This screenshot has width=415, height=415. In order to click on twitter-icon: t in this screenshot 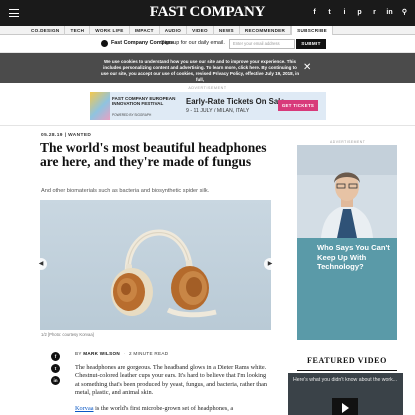, I will do `click(329, 12)`.